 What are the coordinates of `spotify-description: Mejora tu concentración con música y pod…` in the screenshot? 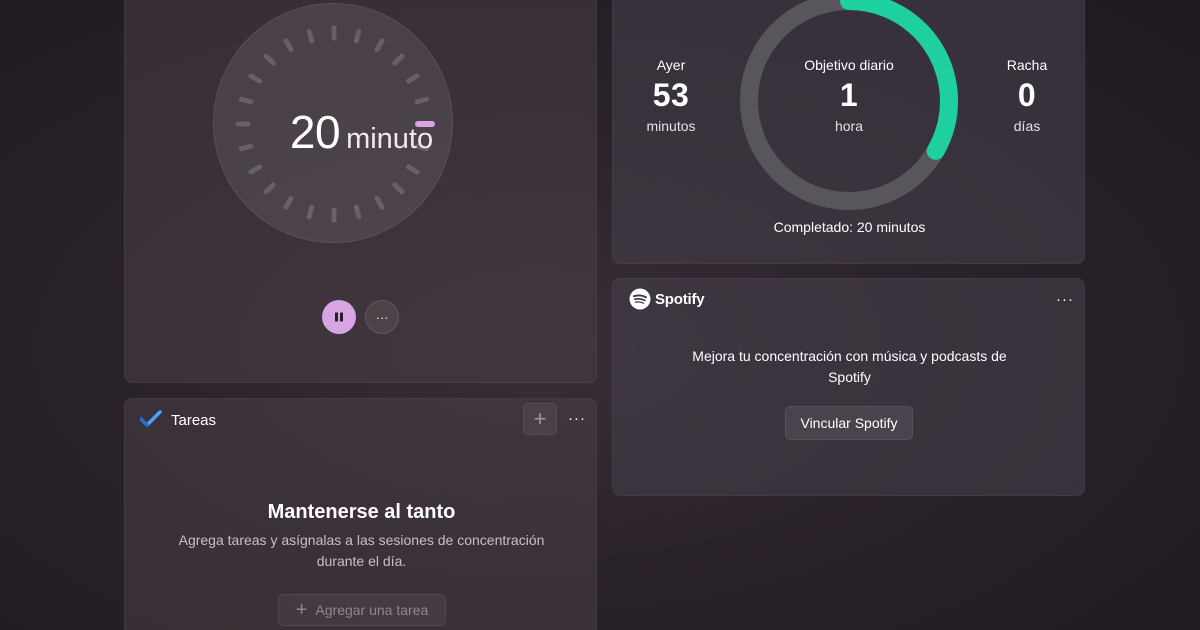 It's located at (849, 366).